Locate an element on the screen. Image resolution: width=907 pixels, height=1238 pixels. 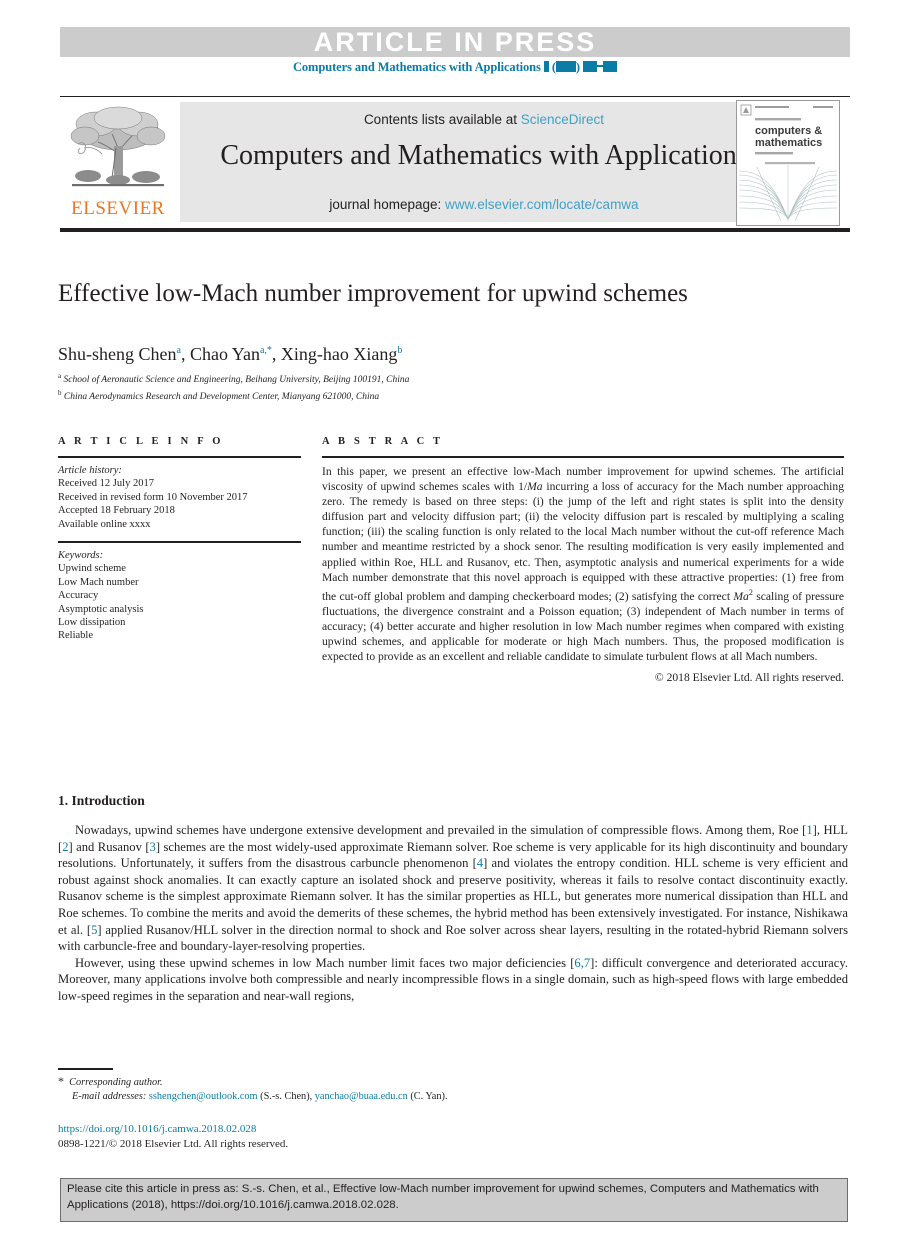
masthead-top-rule is located at coordinates (455, 96).